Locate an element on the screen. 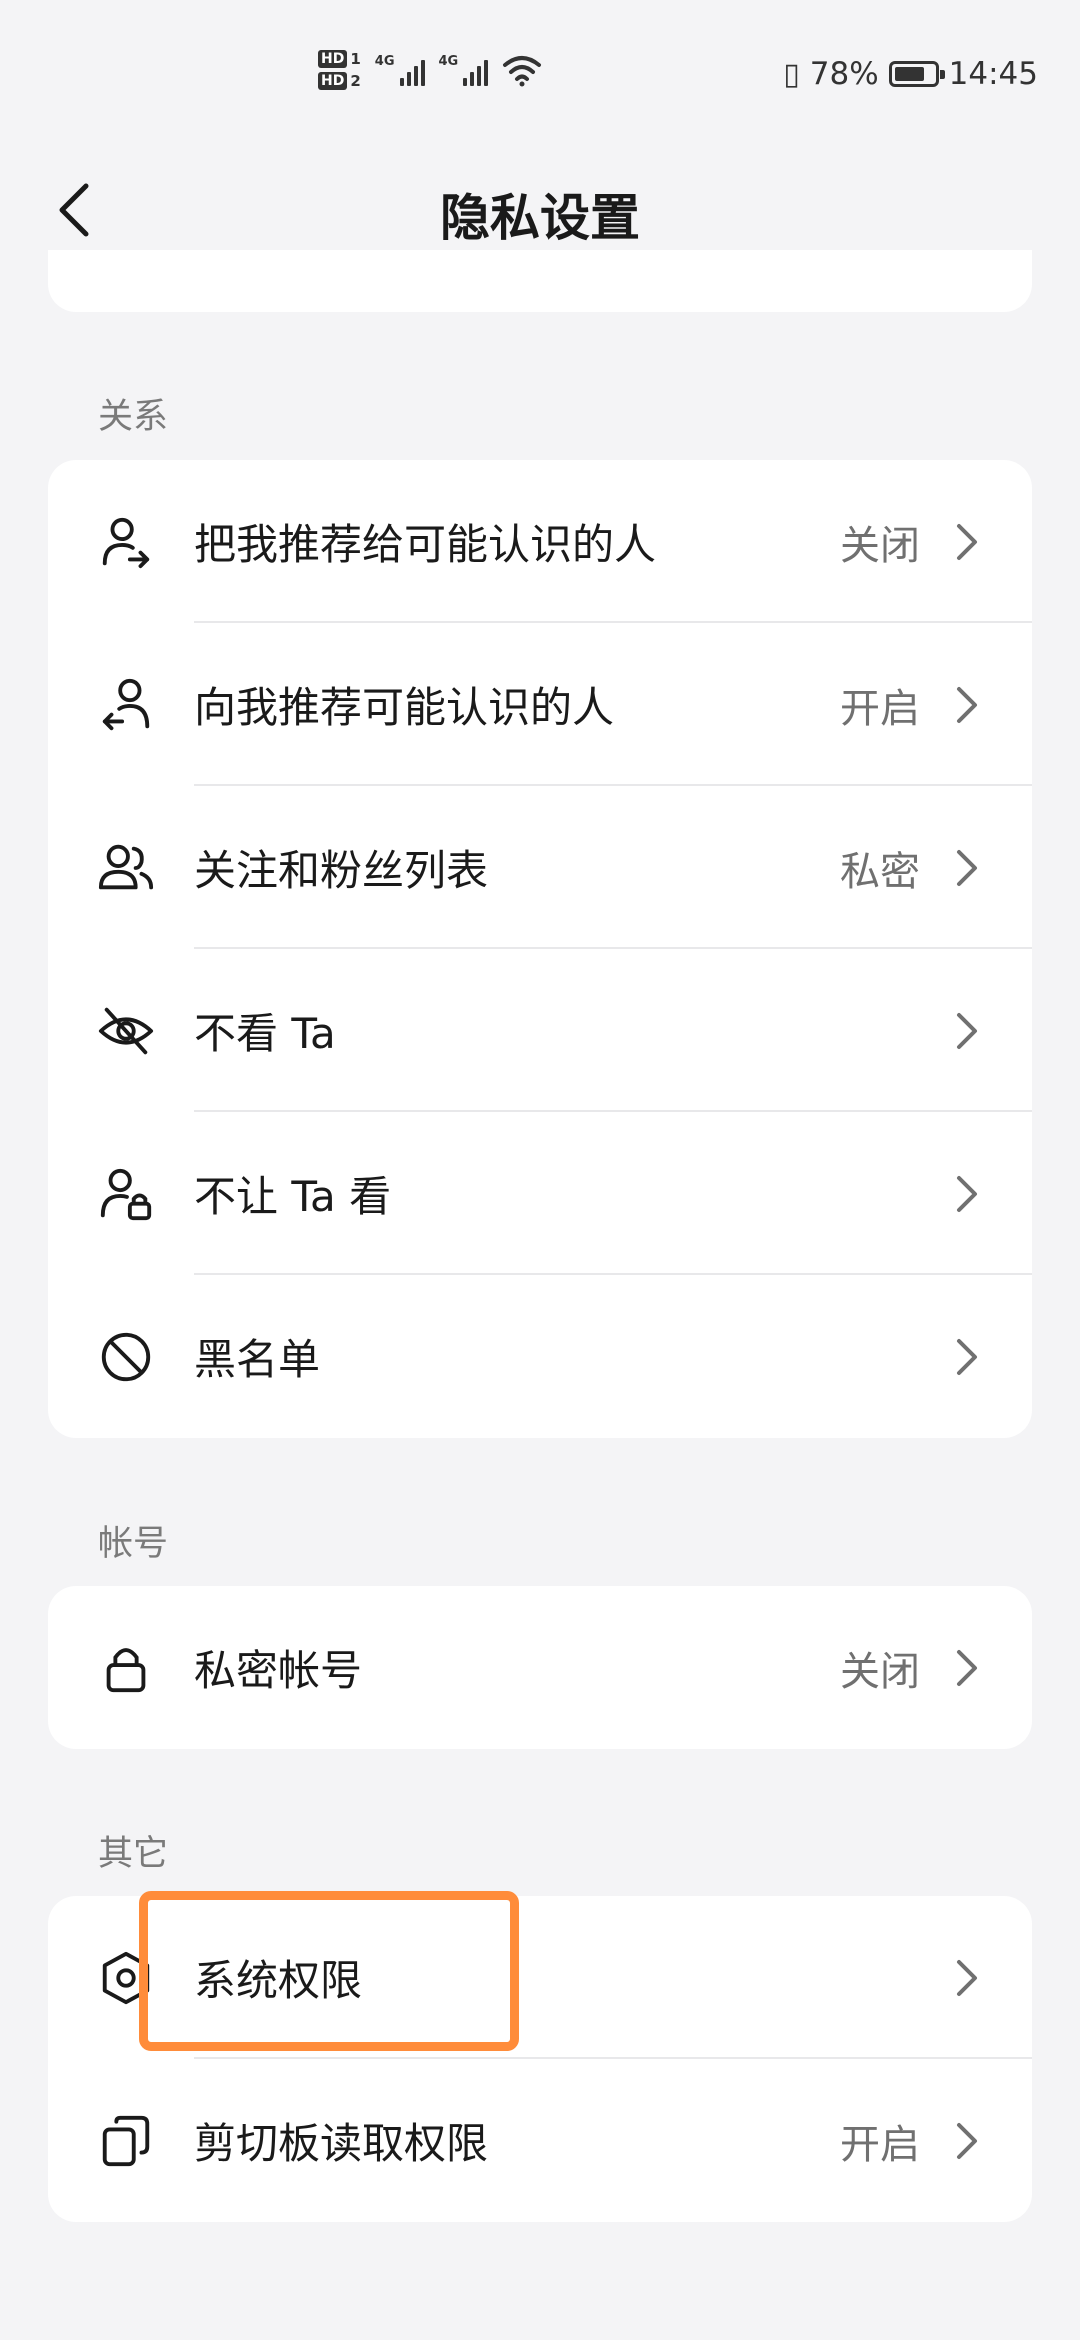 The width and height of the screenshot is (1080, 2340). wifi-icon is located at coordinates (522, 71).